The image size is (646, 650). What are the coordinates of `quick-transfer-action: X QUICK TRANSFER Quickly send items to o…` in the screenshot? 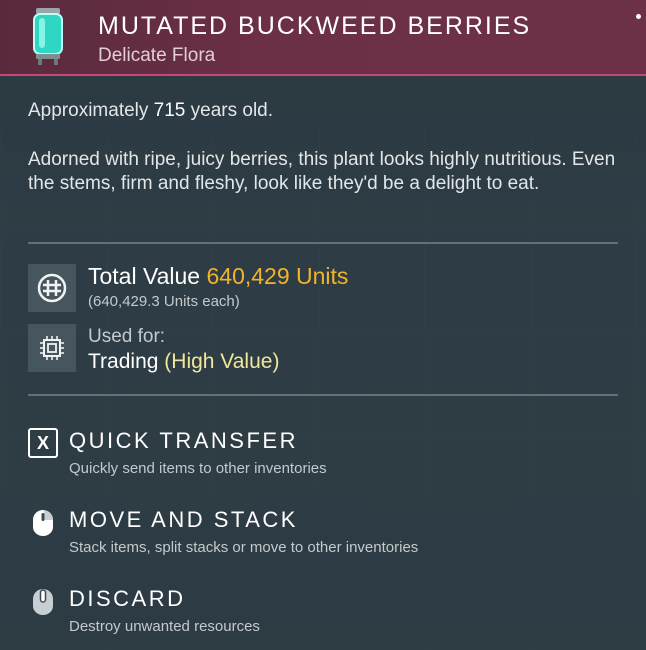 It's located at (323, 456).